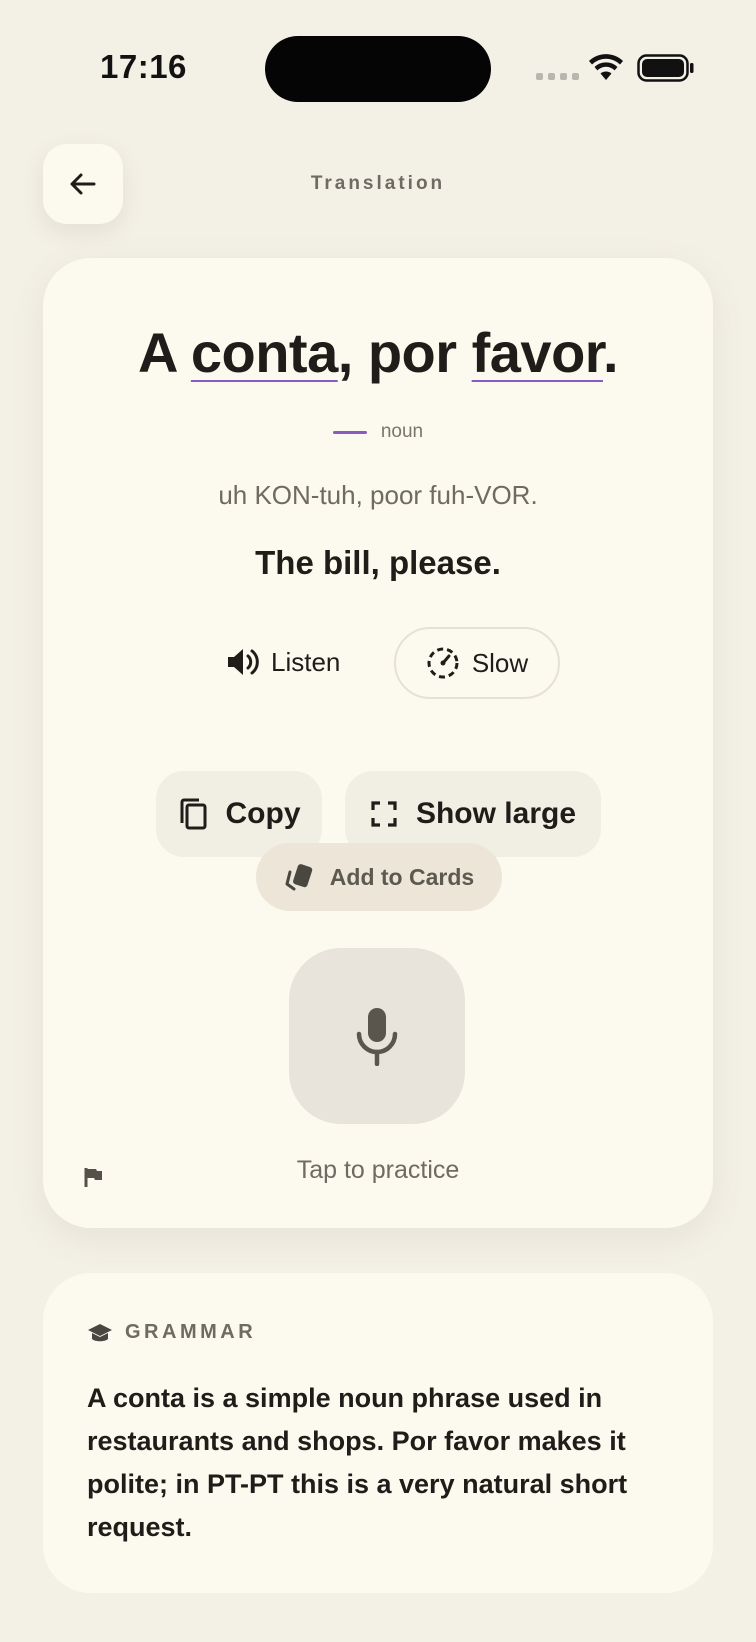 The width and height of the screenshot is (756, 1642). What do you see at coordinates (402, 431) in the screenshot?
I see `legend-label: noun` at bounding box center [402, 431].